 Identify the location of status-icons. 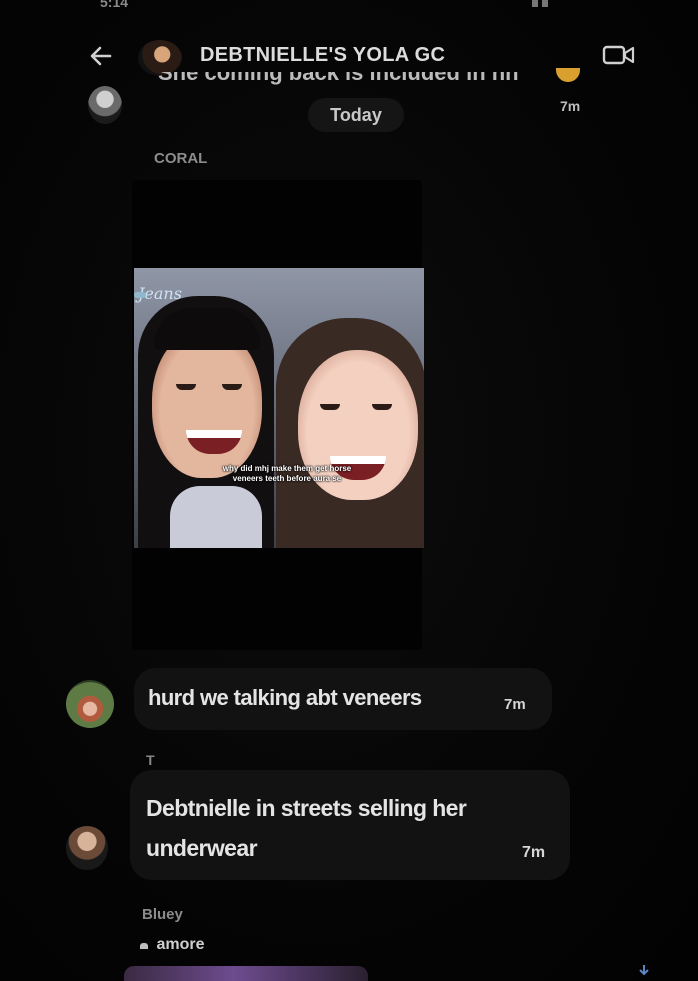
(558, 3).